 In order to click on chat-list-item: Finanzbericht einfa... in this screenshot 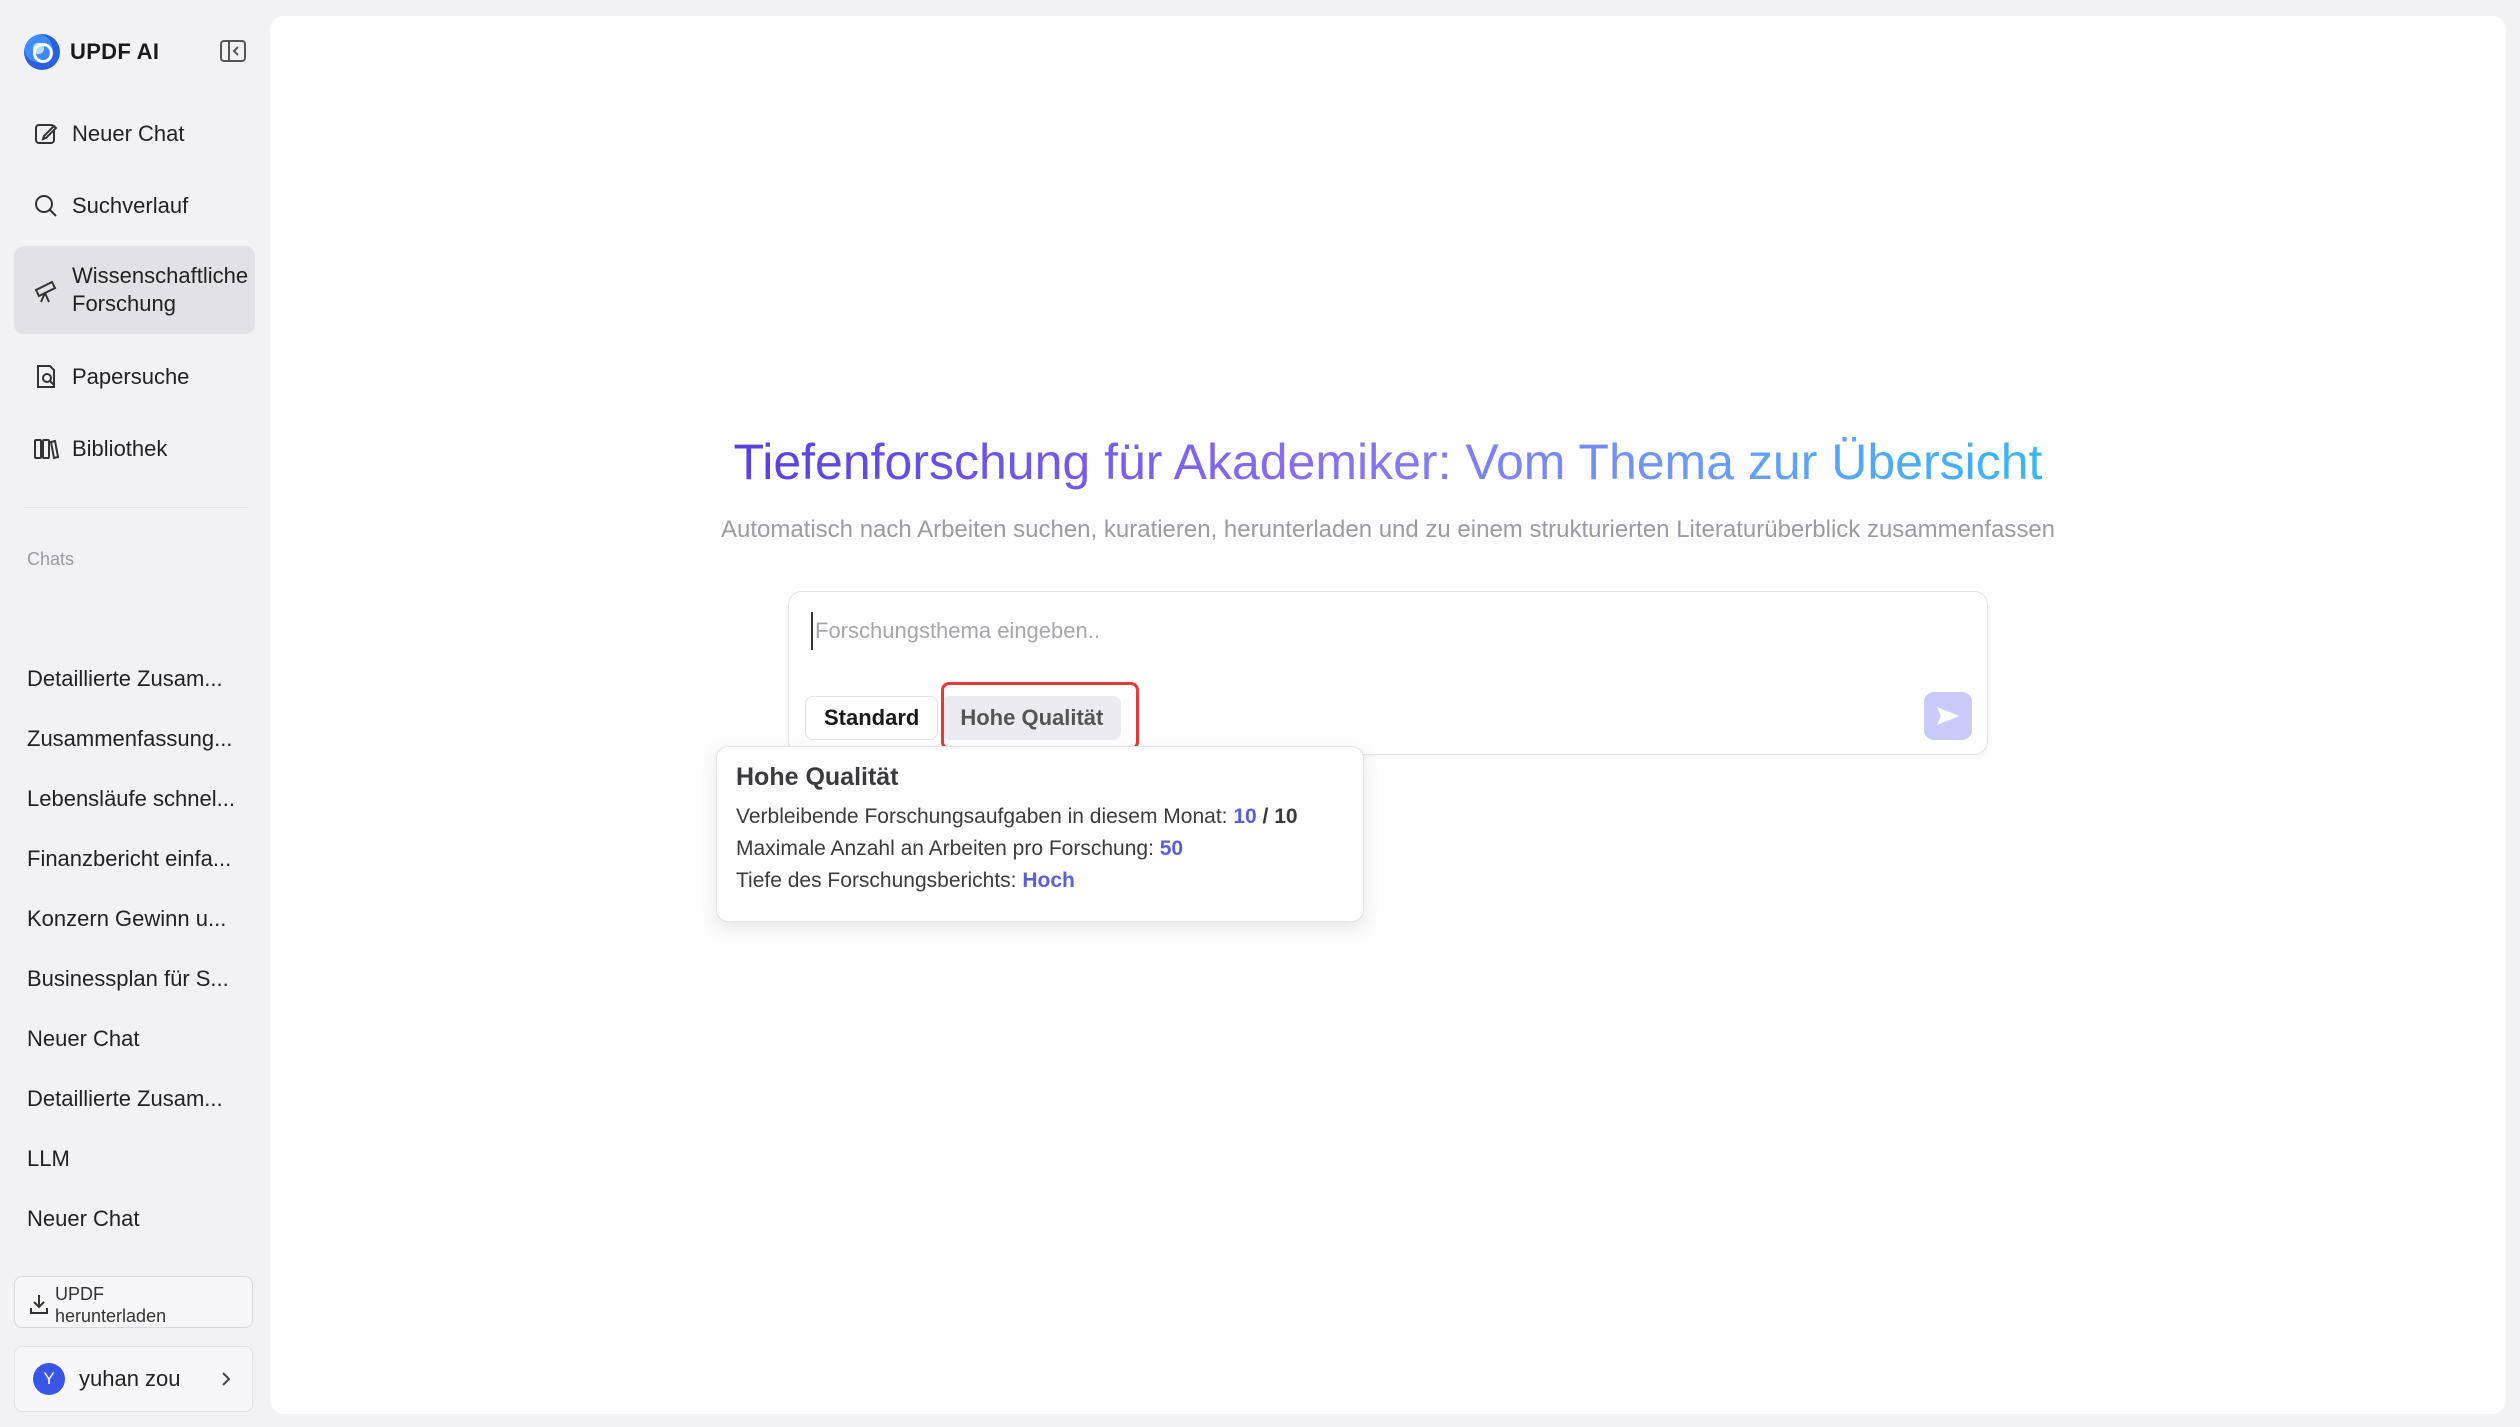, I will do `click(137, 859)`.